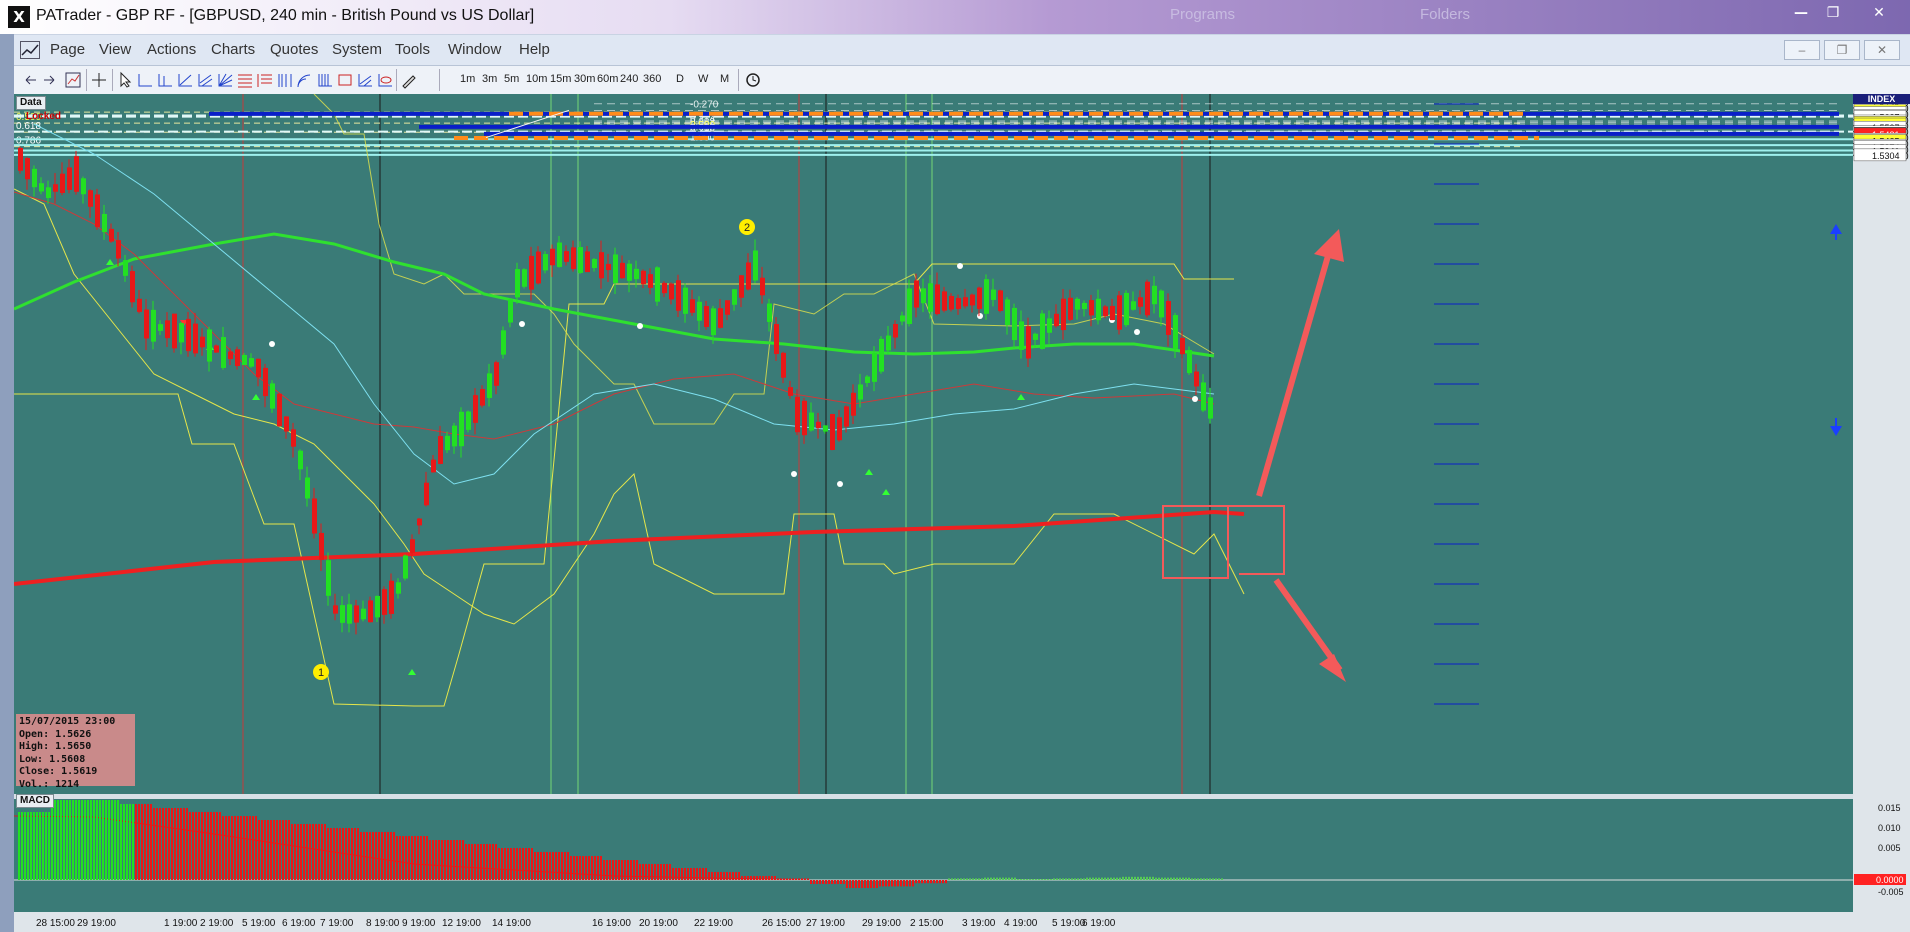 This screenshot has height=932, width=1910. I want to click on ellipse-tool-icon, so click(385, 80).